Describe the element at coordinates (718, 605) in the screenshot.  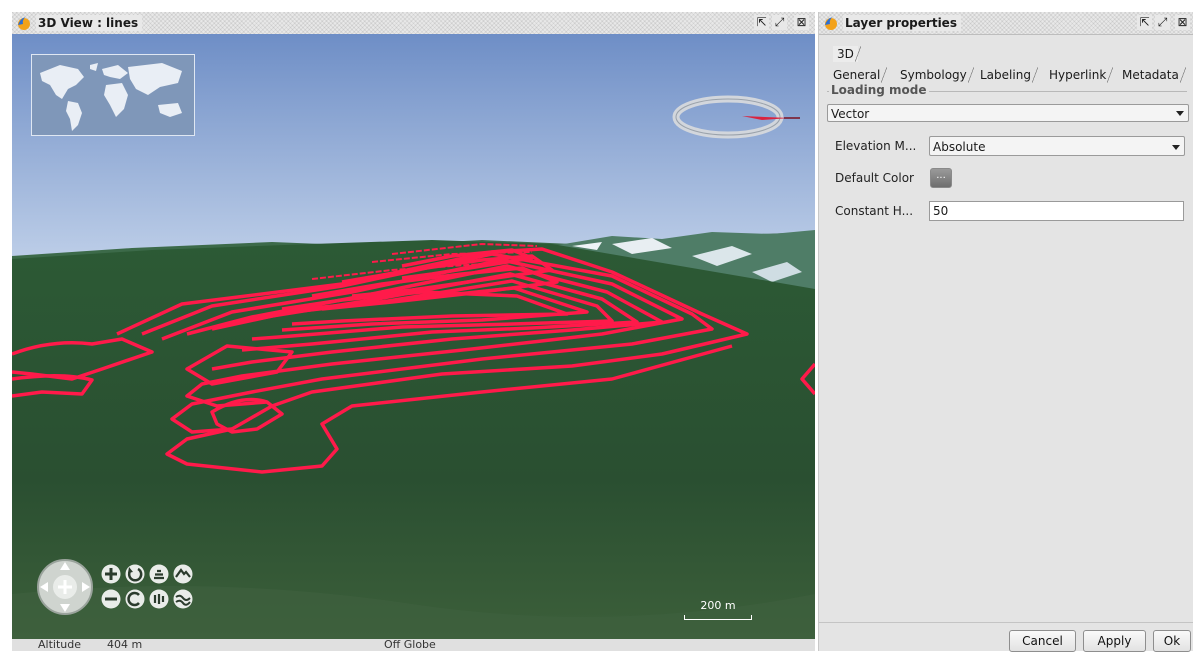
I see `scale-bar-label: 200 m` at that location.